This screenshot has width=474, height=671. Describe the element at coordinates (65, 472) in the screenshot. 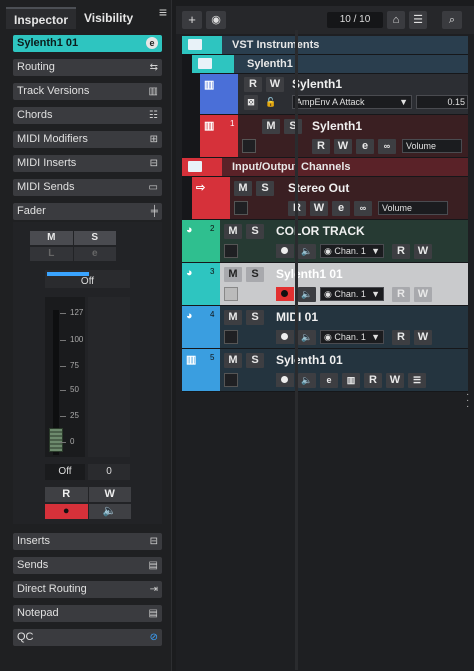

I see `volume-value: Off` at that location.